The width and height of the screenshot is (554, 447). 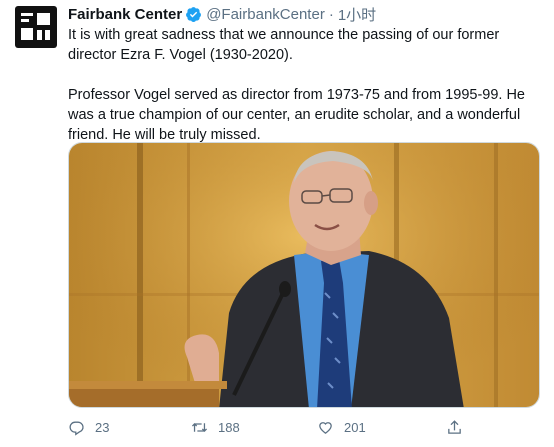 What do you see at coordinates (341, 427) in the screenshot?
I see `like-button: 201` at bounding box center [341, 427].